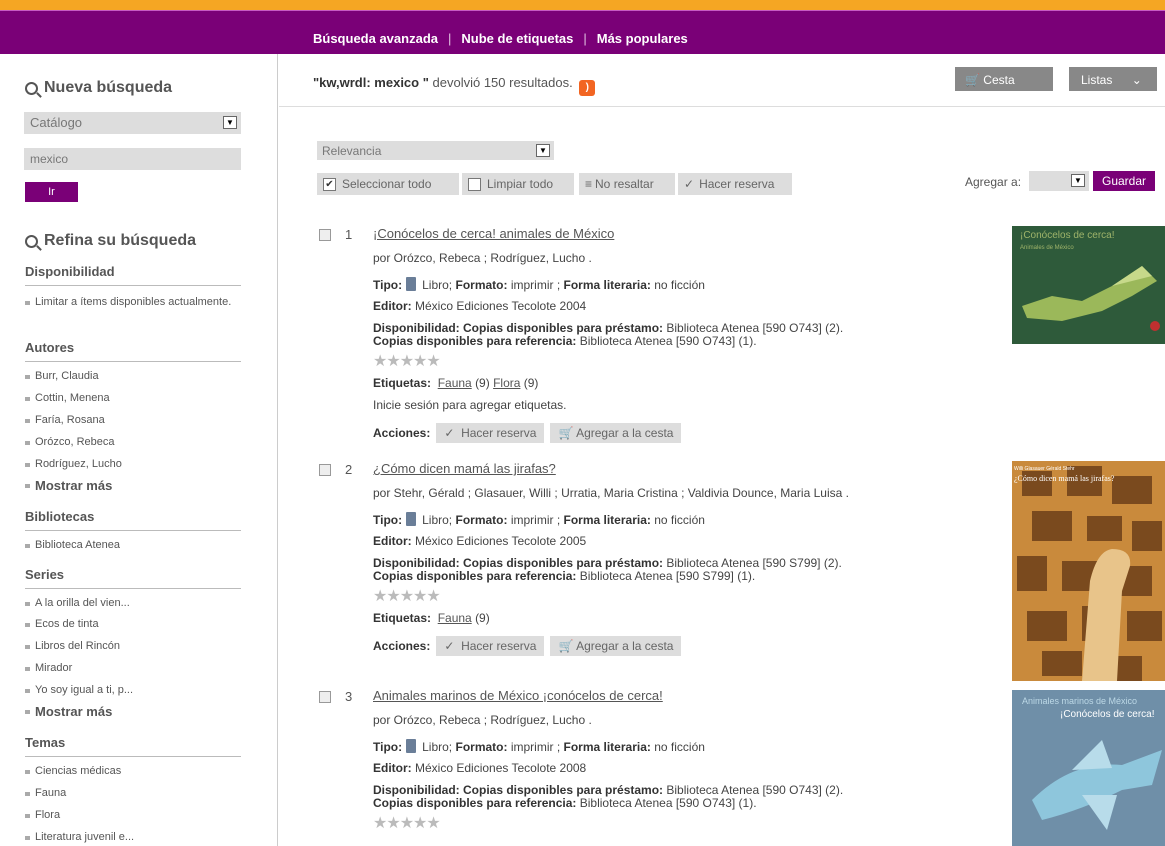 The width and height of the screenshot is (1165, 846). I want to click on facet-item: Rodríguez, Lucho, so click(133, 464).